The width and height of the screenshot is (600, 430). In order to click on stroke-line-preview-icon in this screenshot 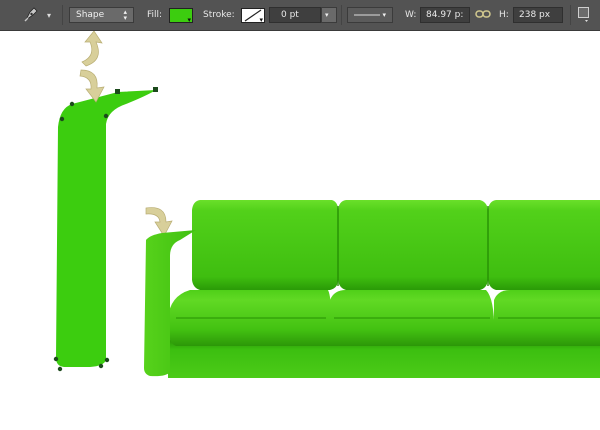, I will do `click(367, 15)`.